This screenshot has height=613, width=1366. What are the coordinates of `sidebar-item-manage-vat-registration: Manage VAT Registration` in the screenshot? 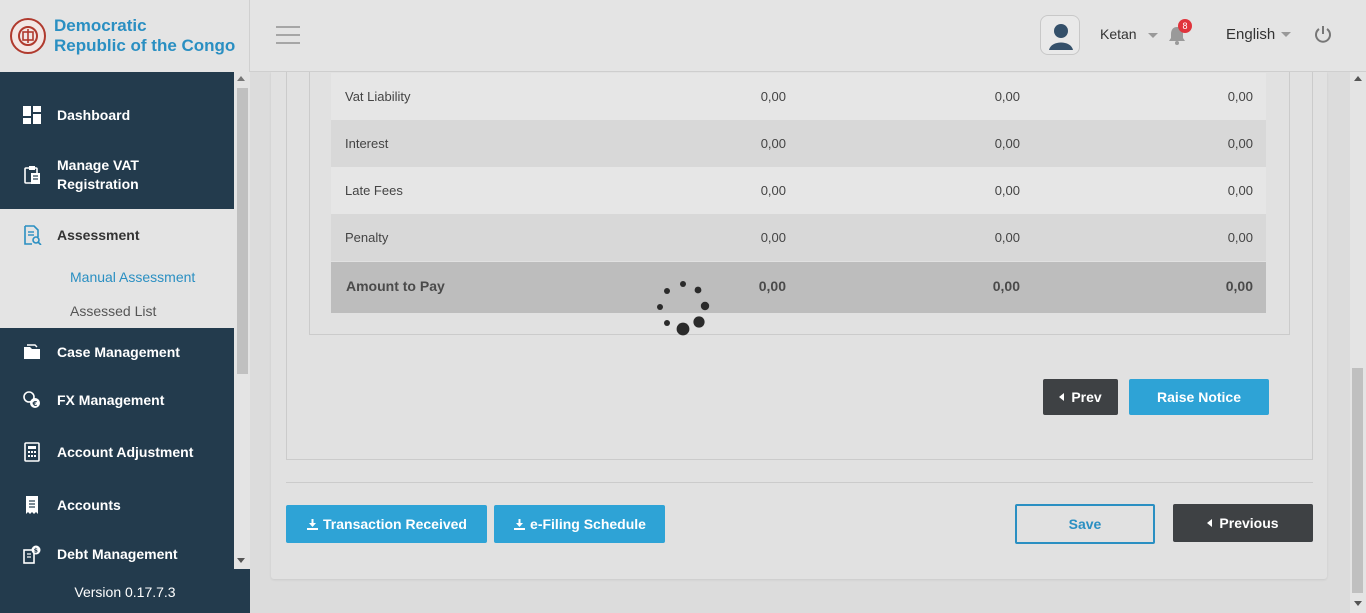 It's located at (117, 175).